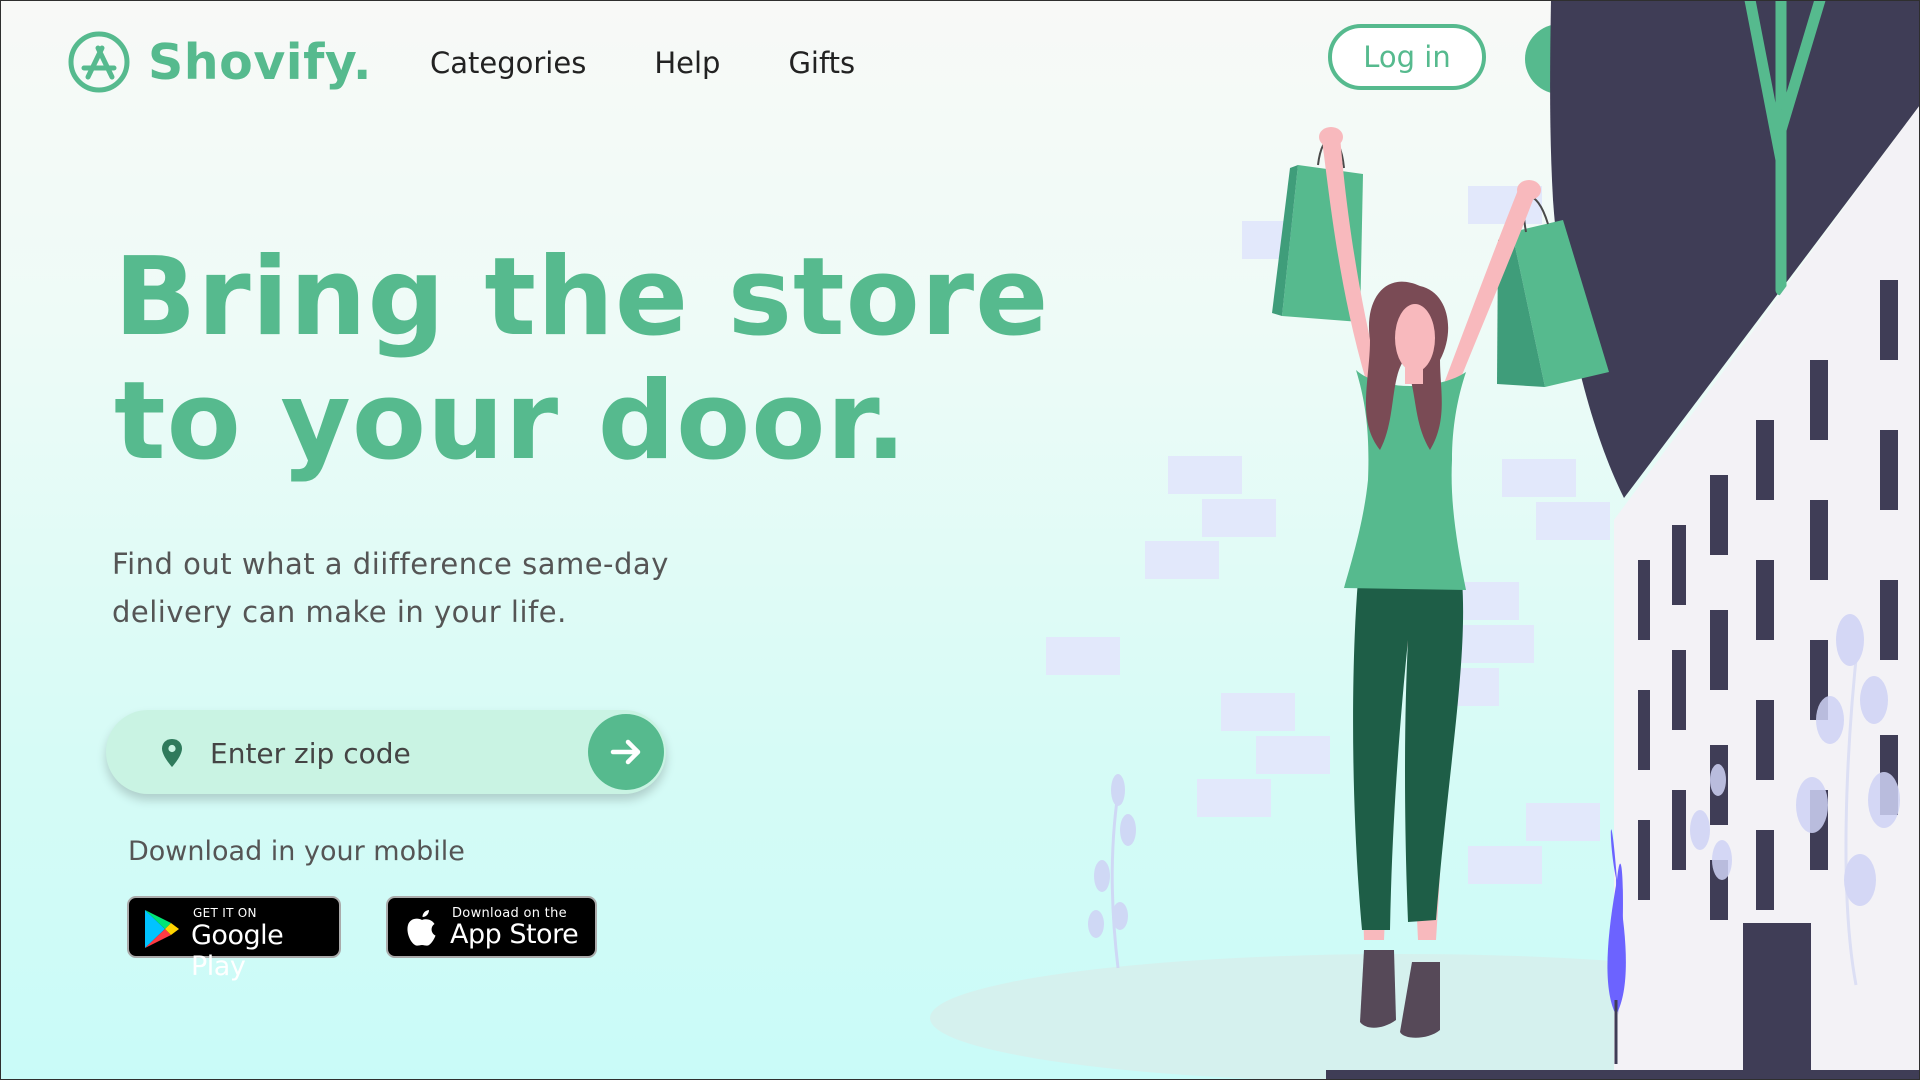  What do you see at coordinates (1440, 582) in the screenshot?
I see `woman-shopper` at bounding box center [1440, 582].